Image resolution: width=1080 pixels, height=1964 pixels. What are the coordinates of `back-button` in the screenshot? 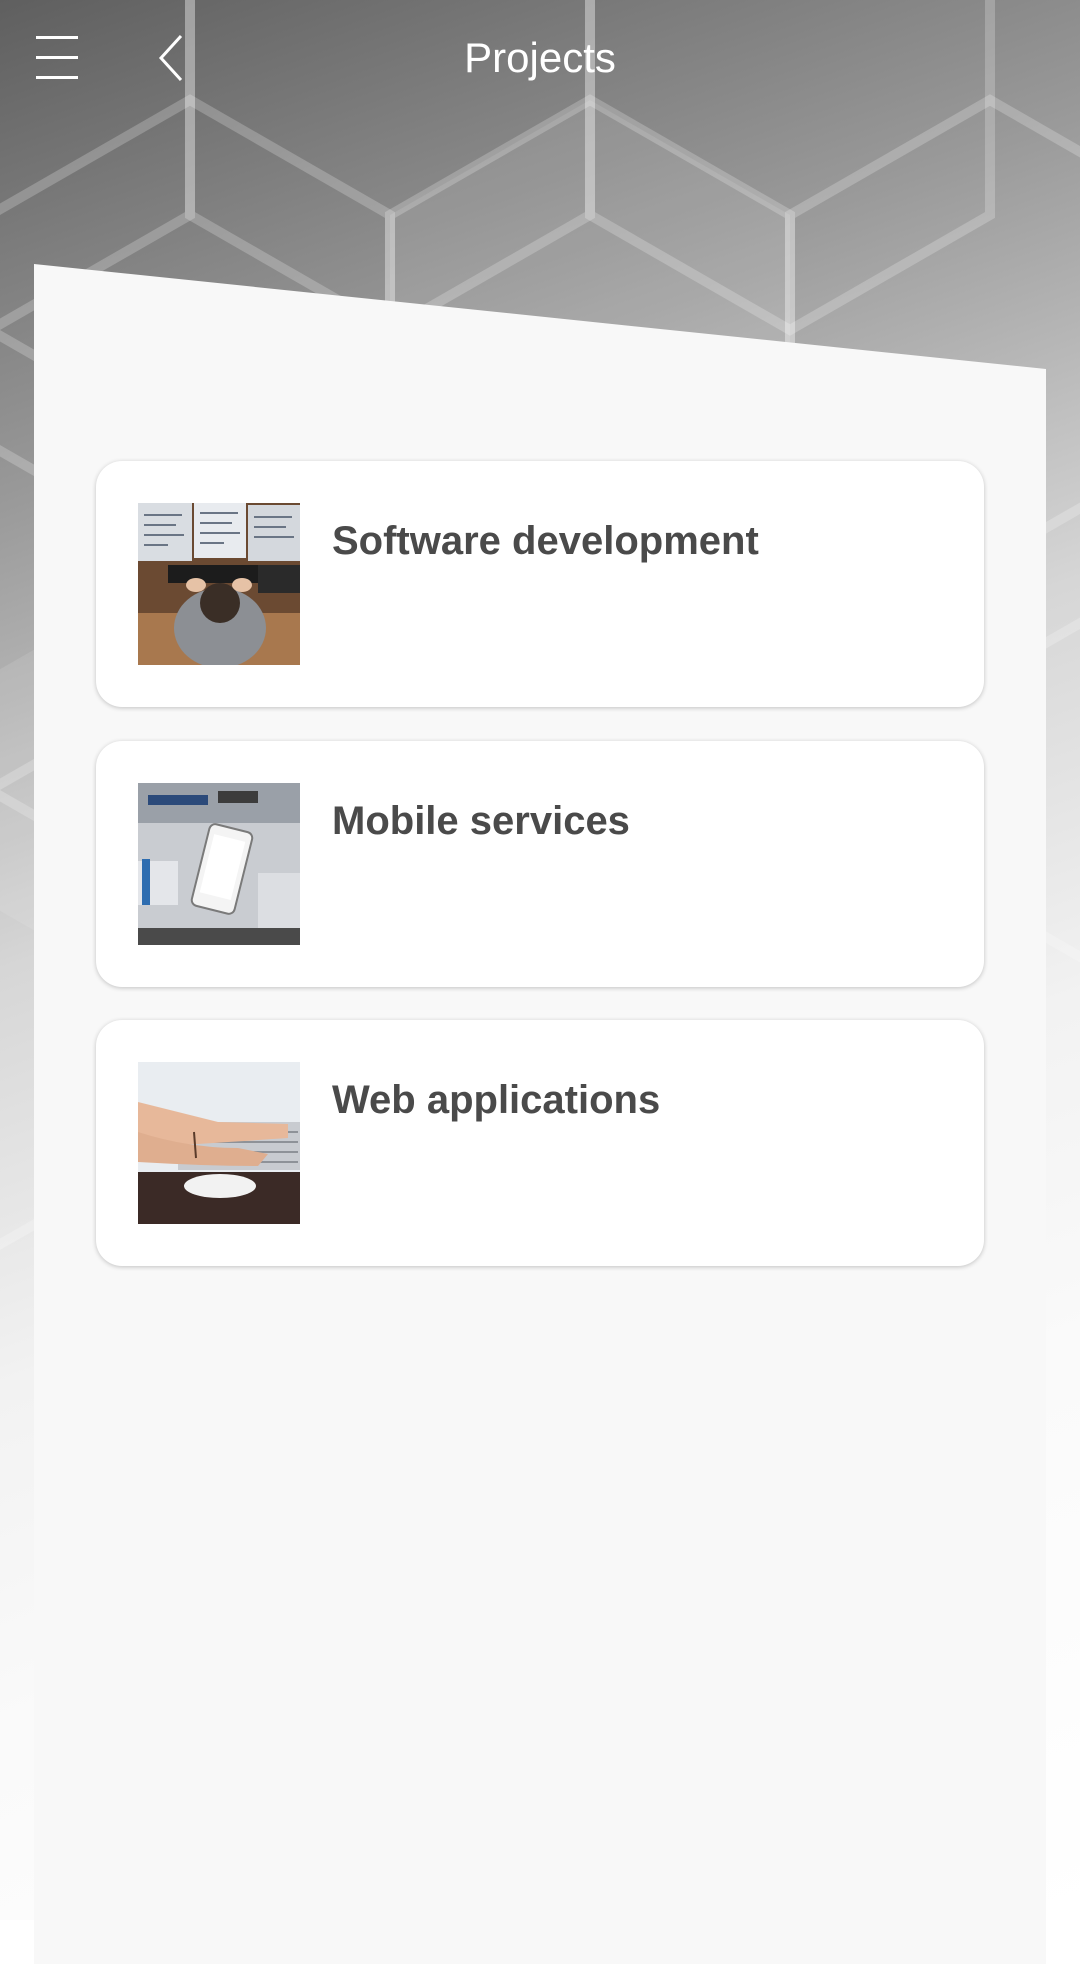 It's located at (175, 56).